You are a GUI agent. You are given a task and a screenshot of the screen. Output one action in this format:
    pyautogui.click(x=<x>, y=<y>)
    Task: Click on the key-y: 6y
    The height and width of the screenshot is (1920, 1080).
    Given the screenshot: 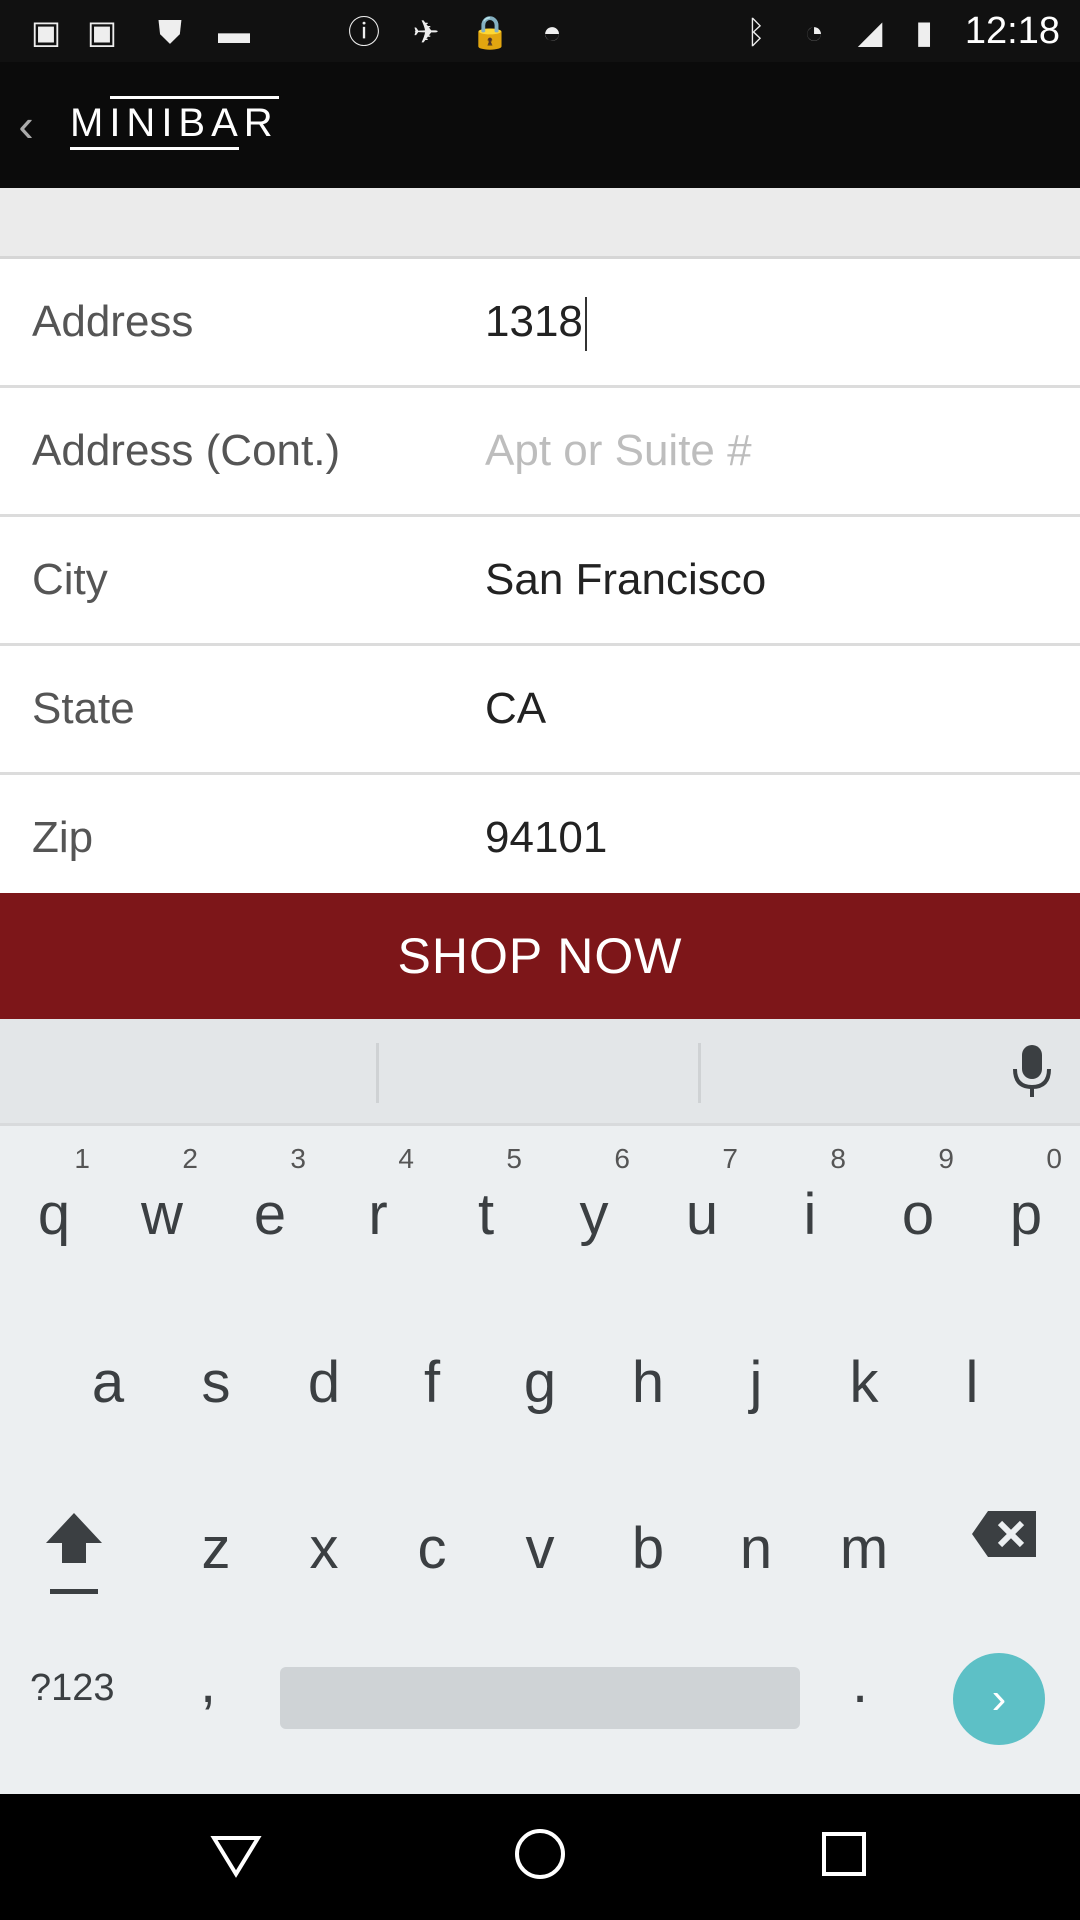 What is the action you would take?
    pyautogui.click(x=594, y=1205)
    